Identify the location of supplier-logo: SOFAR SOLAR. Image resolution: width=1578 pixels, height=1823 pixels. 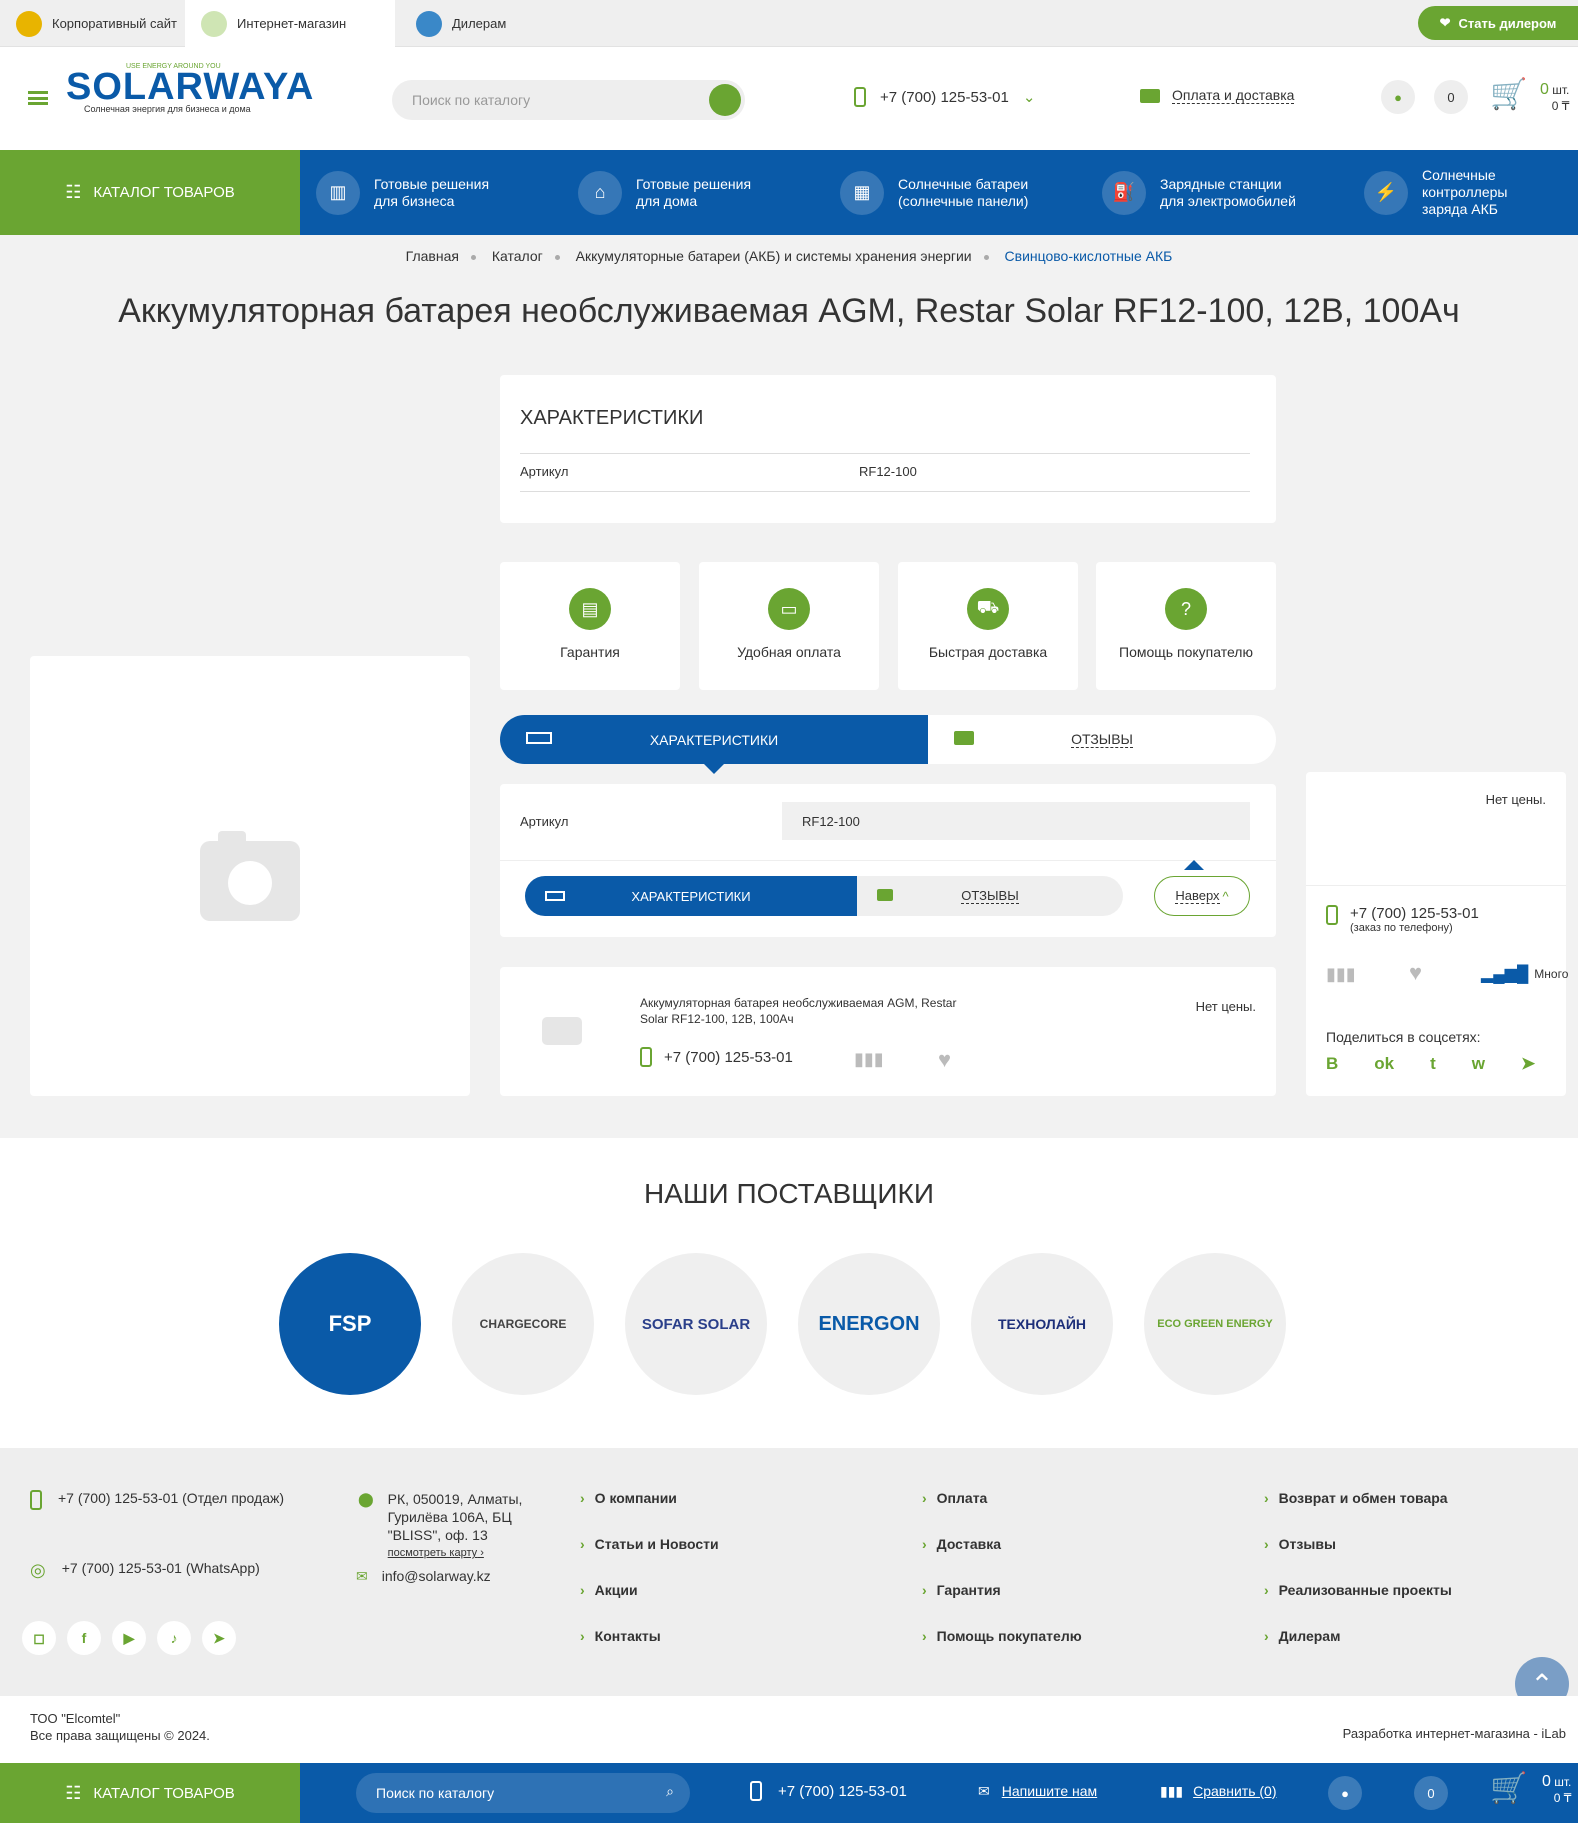
(696, 1324).